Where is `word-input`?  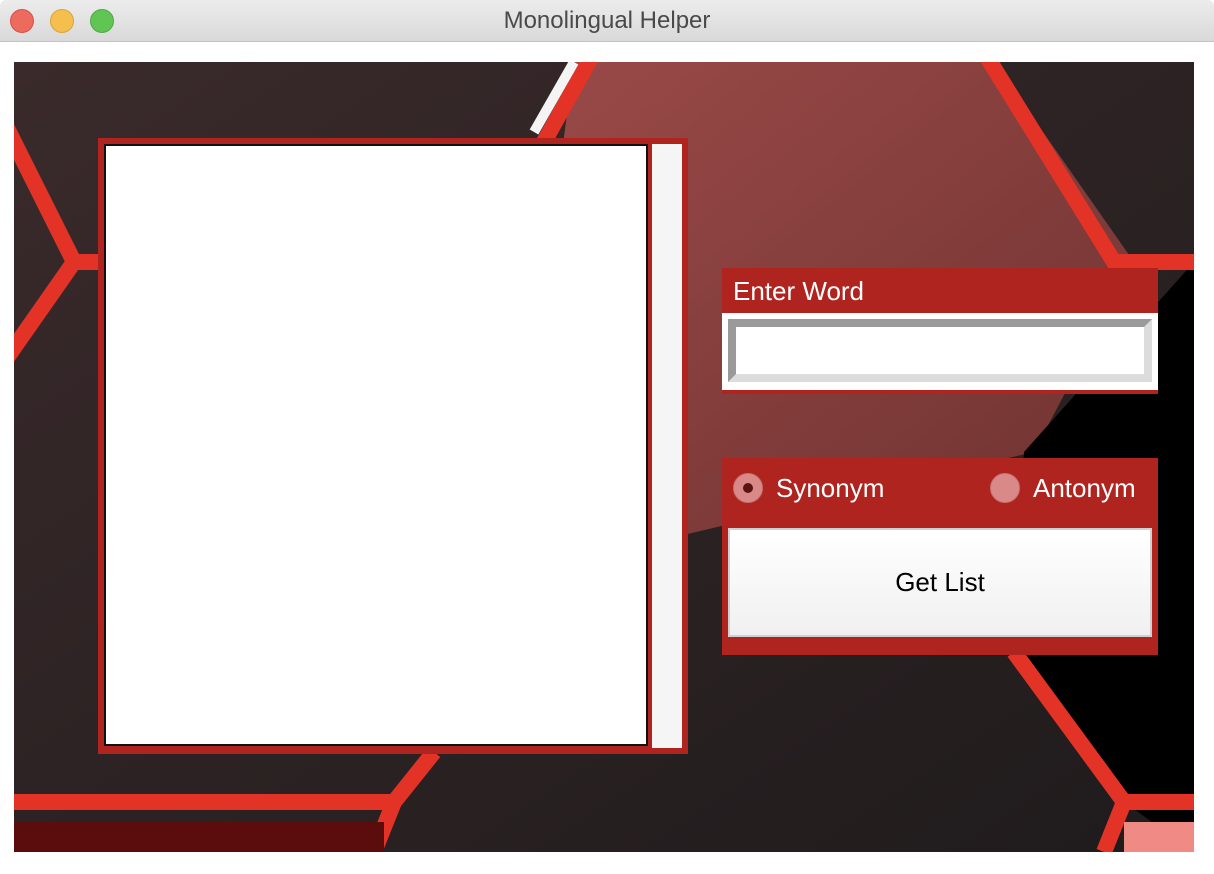 word-input is located at coordinates (940, 350).